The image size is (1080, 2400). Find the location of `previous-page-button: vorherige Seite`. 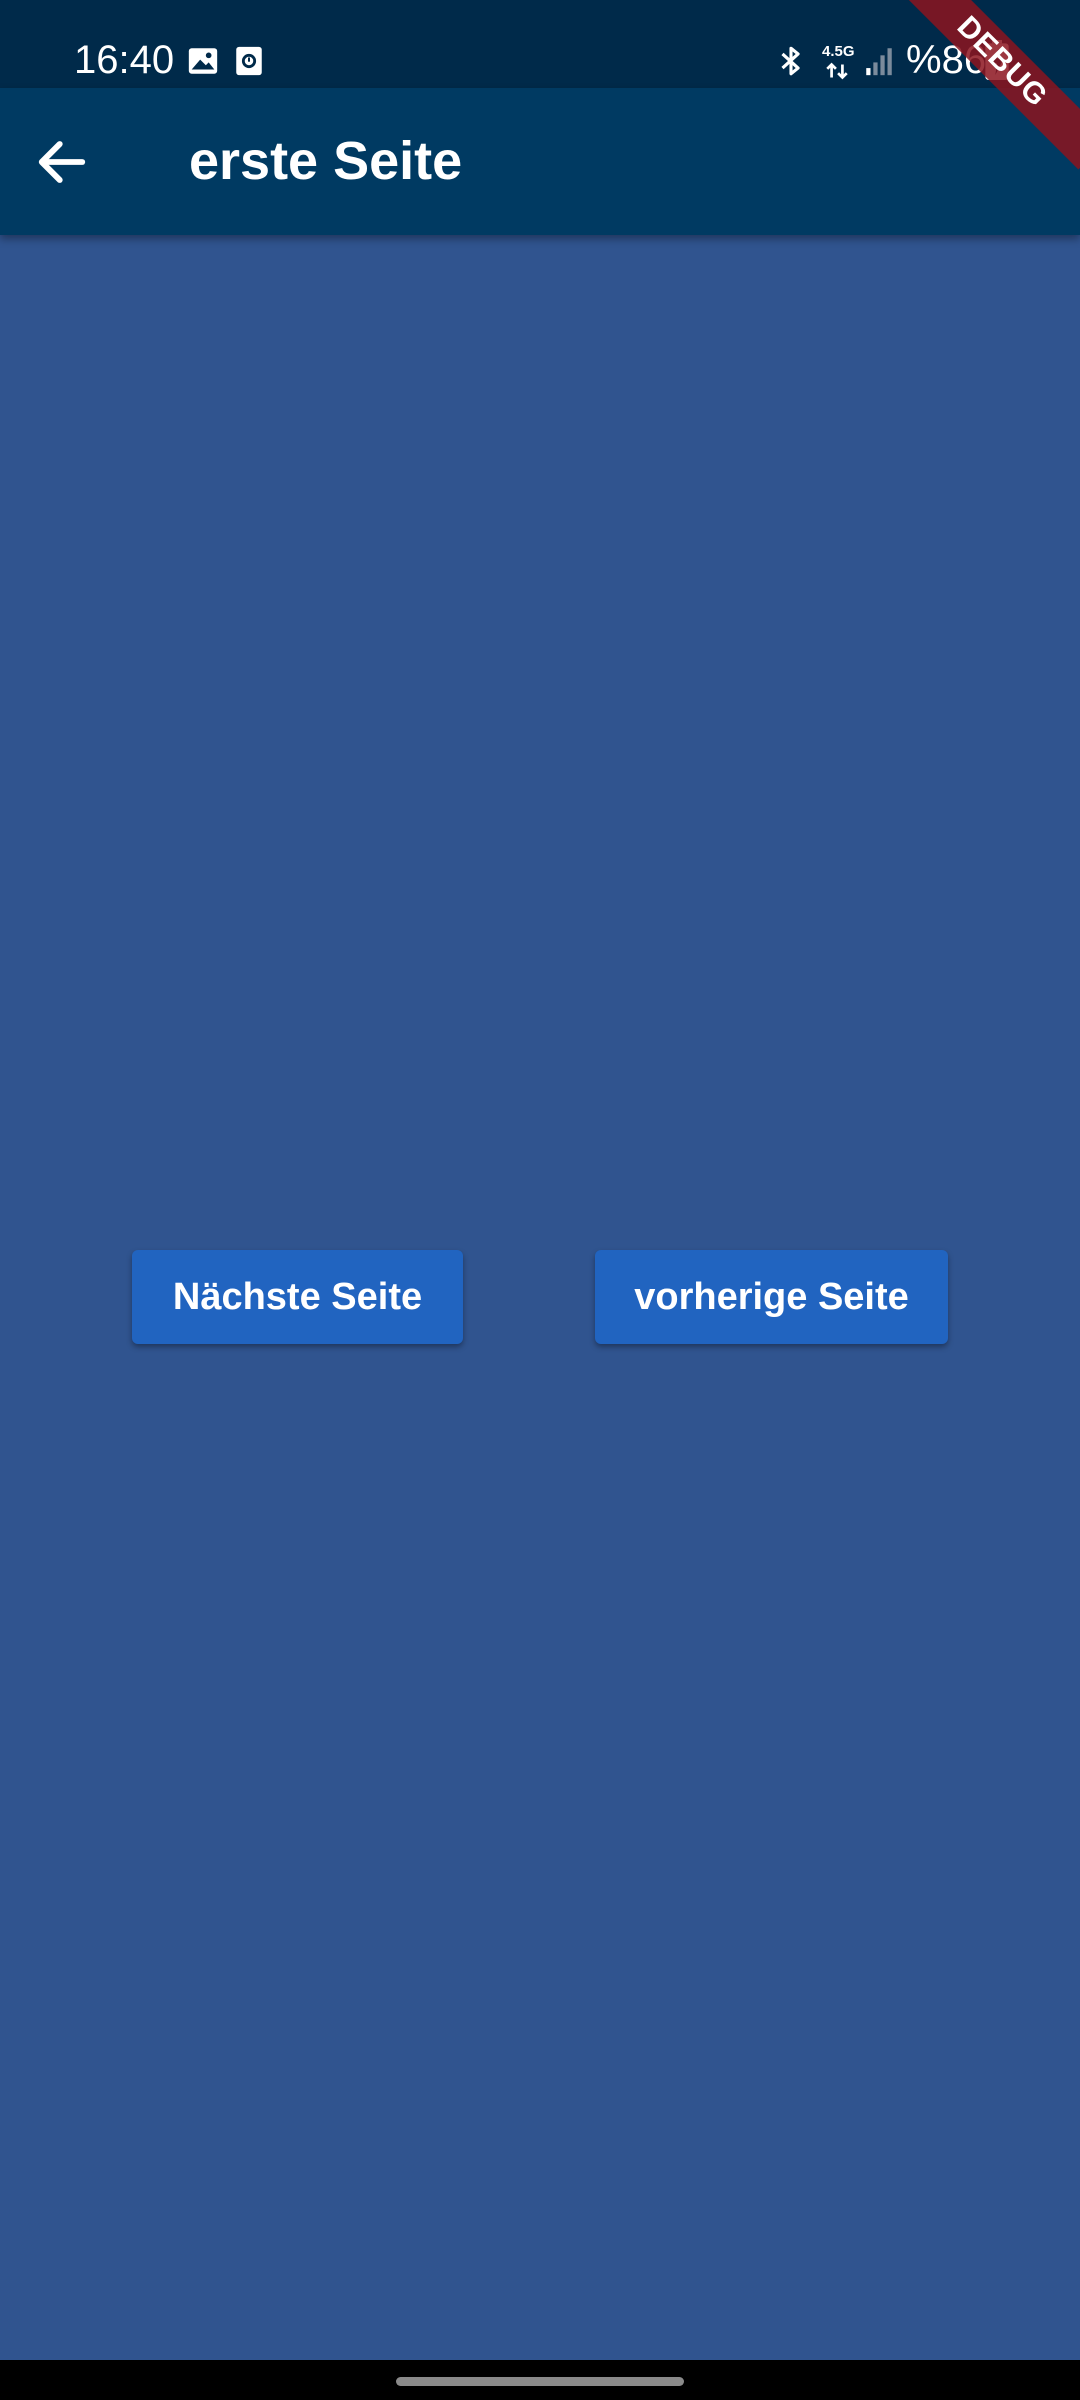

previous-page-button: vorherige Seite is located at coordinates (771, 1297).